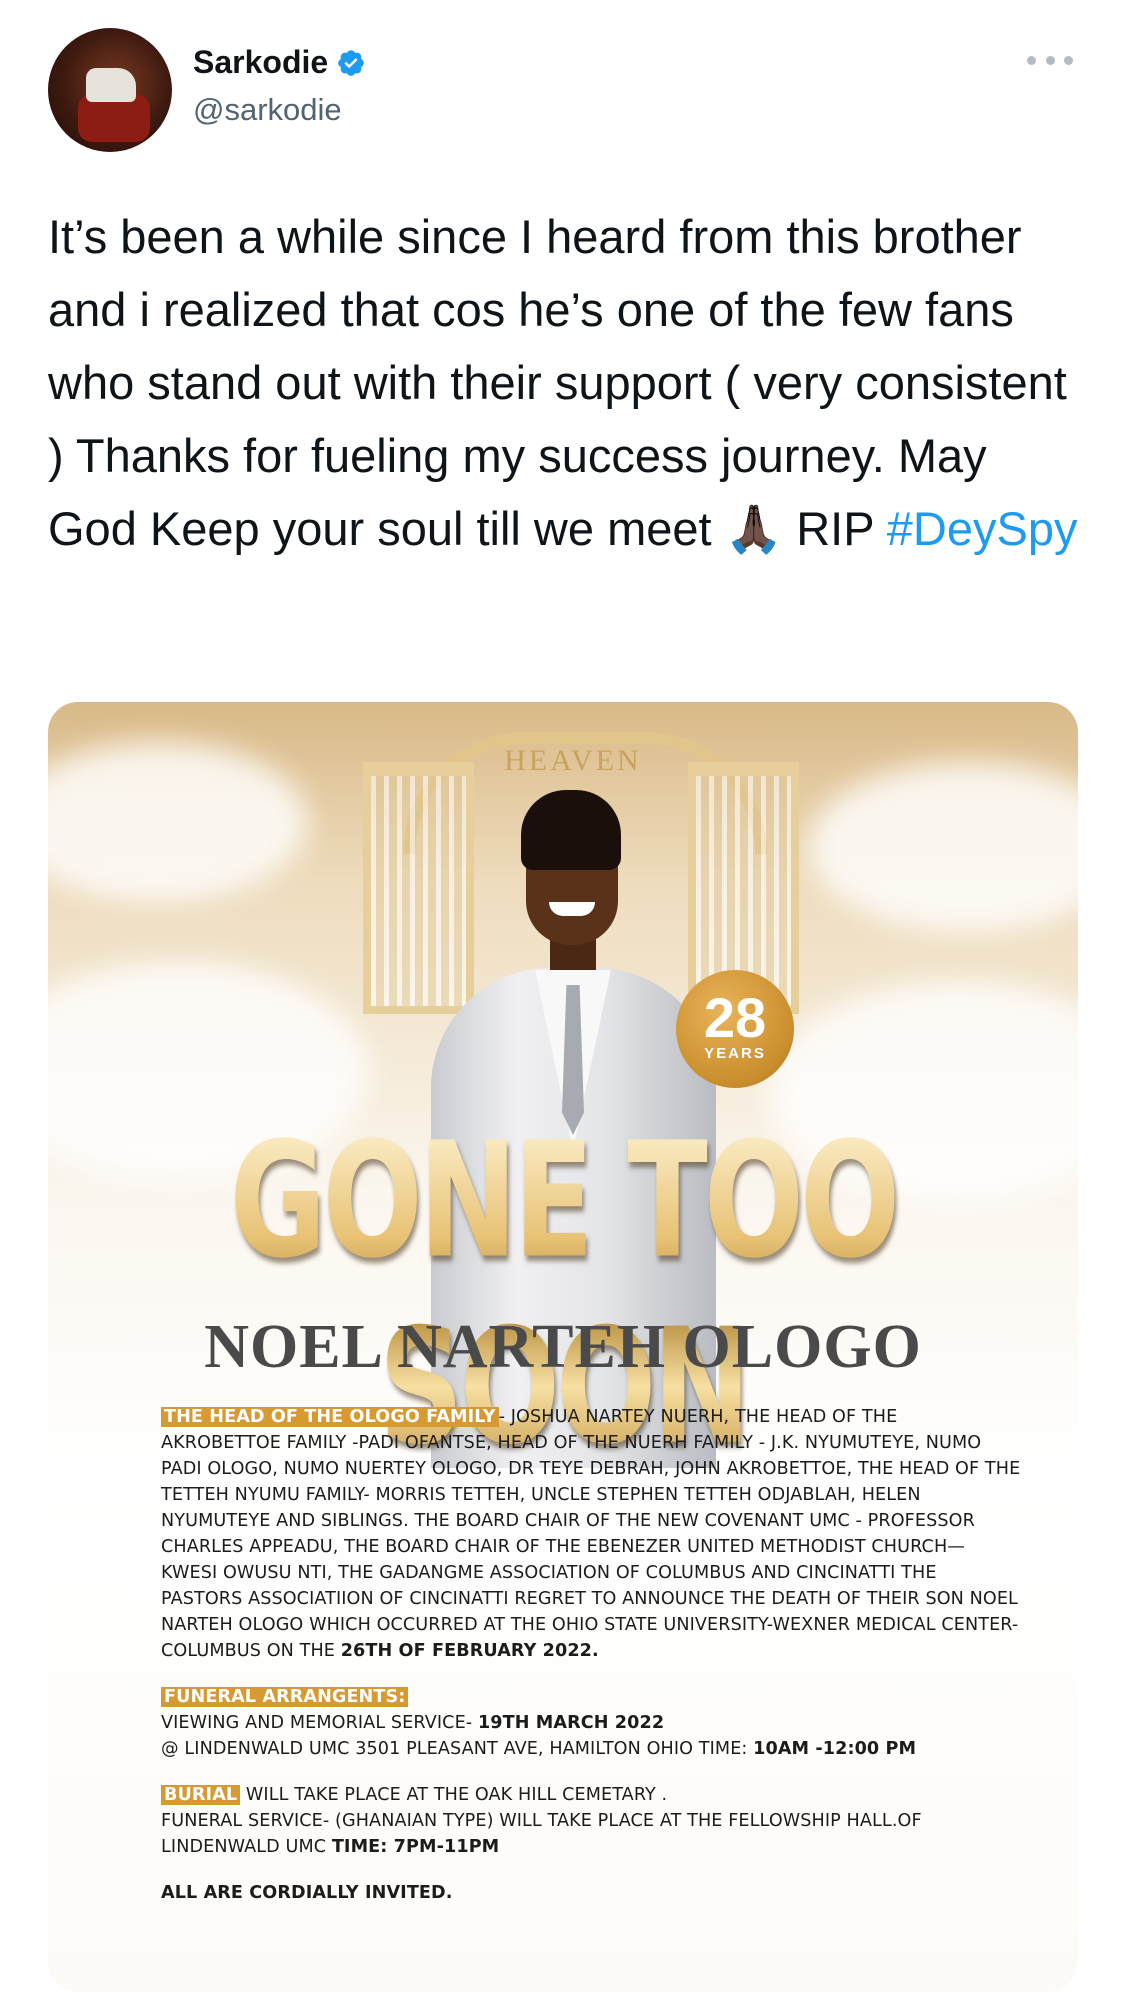 Image resolution: width=1125 pixels, height=1992 pixels. I want to click on more-options-icon, so click(1050, 60).